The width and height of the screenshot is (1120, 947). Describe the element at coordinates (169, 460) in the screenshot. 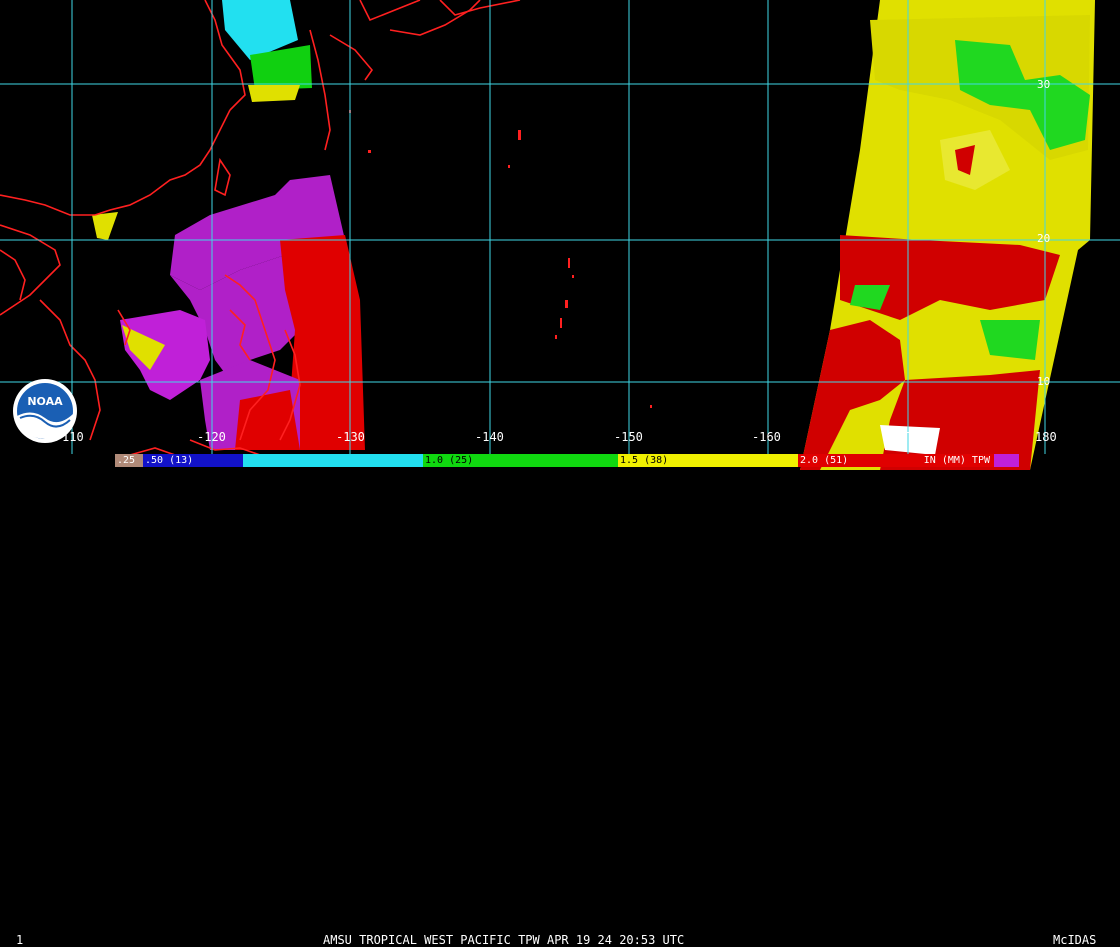

I see `colorbar-label: .50 (13)` at that location.